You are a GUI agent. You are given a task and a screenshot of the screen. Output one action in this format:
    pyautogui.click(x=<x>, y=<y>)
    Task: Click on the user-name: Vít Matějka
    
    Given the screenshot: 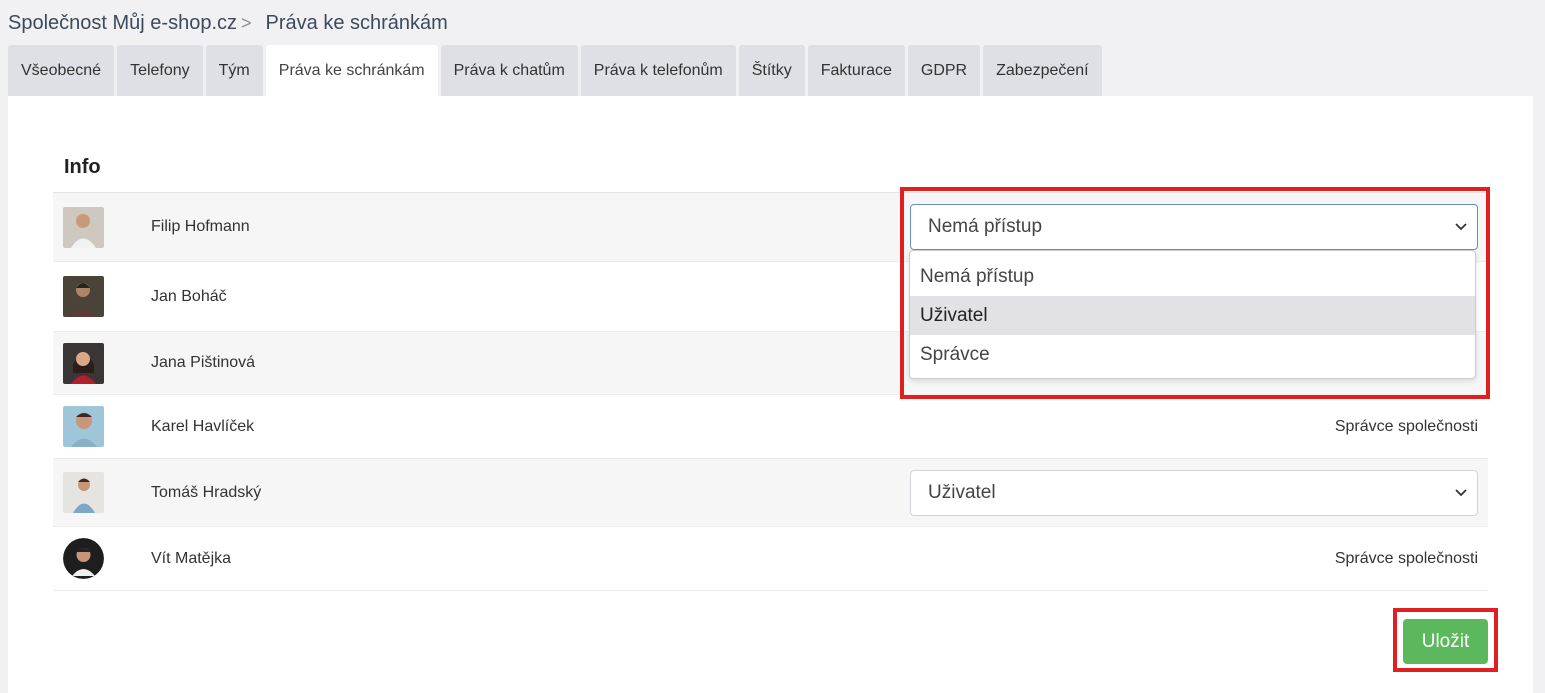 What is the action you would take?
    pyautogui.click(x=191, y=558)
    